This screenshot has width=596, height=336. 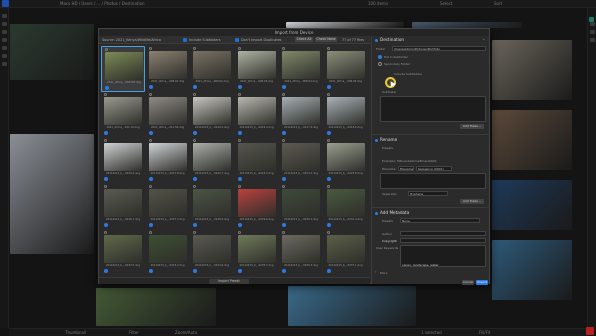 I want to click on photo-cell: 20110215_b_..0228.4.dng, so click(x=212, y=207).